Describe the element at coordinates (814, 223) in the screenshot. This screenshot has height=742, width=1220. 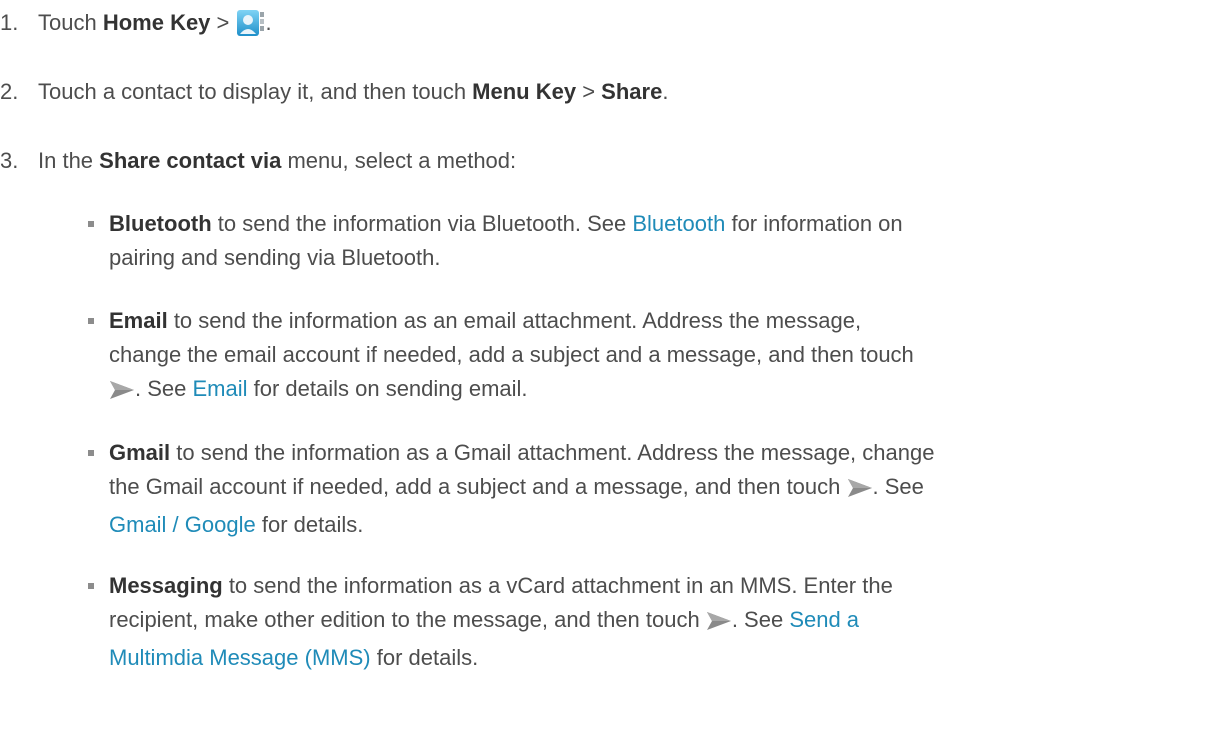
I see `text: for information on` at that location.